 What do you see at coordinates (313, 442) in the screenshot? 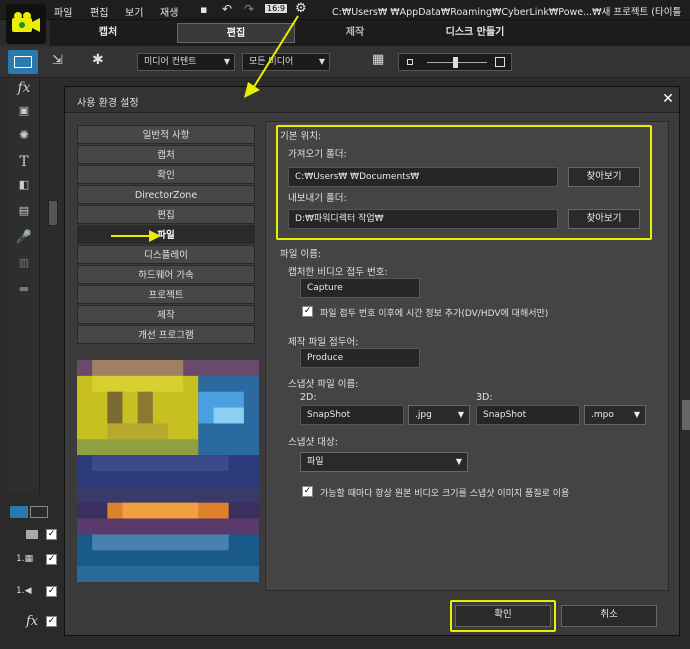
I see `snapshot-target-label: 스냅샷 대상:` at bounding box center [313, 442].